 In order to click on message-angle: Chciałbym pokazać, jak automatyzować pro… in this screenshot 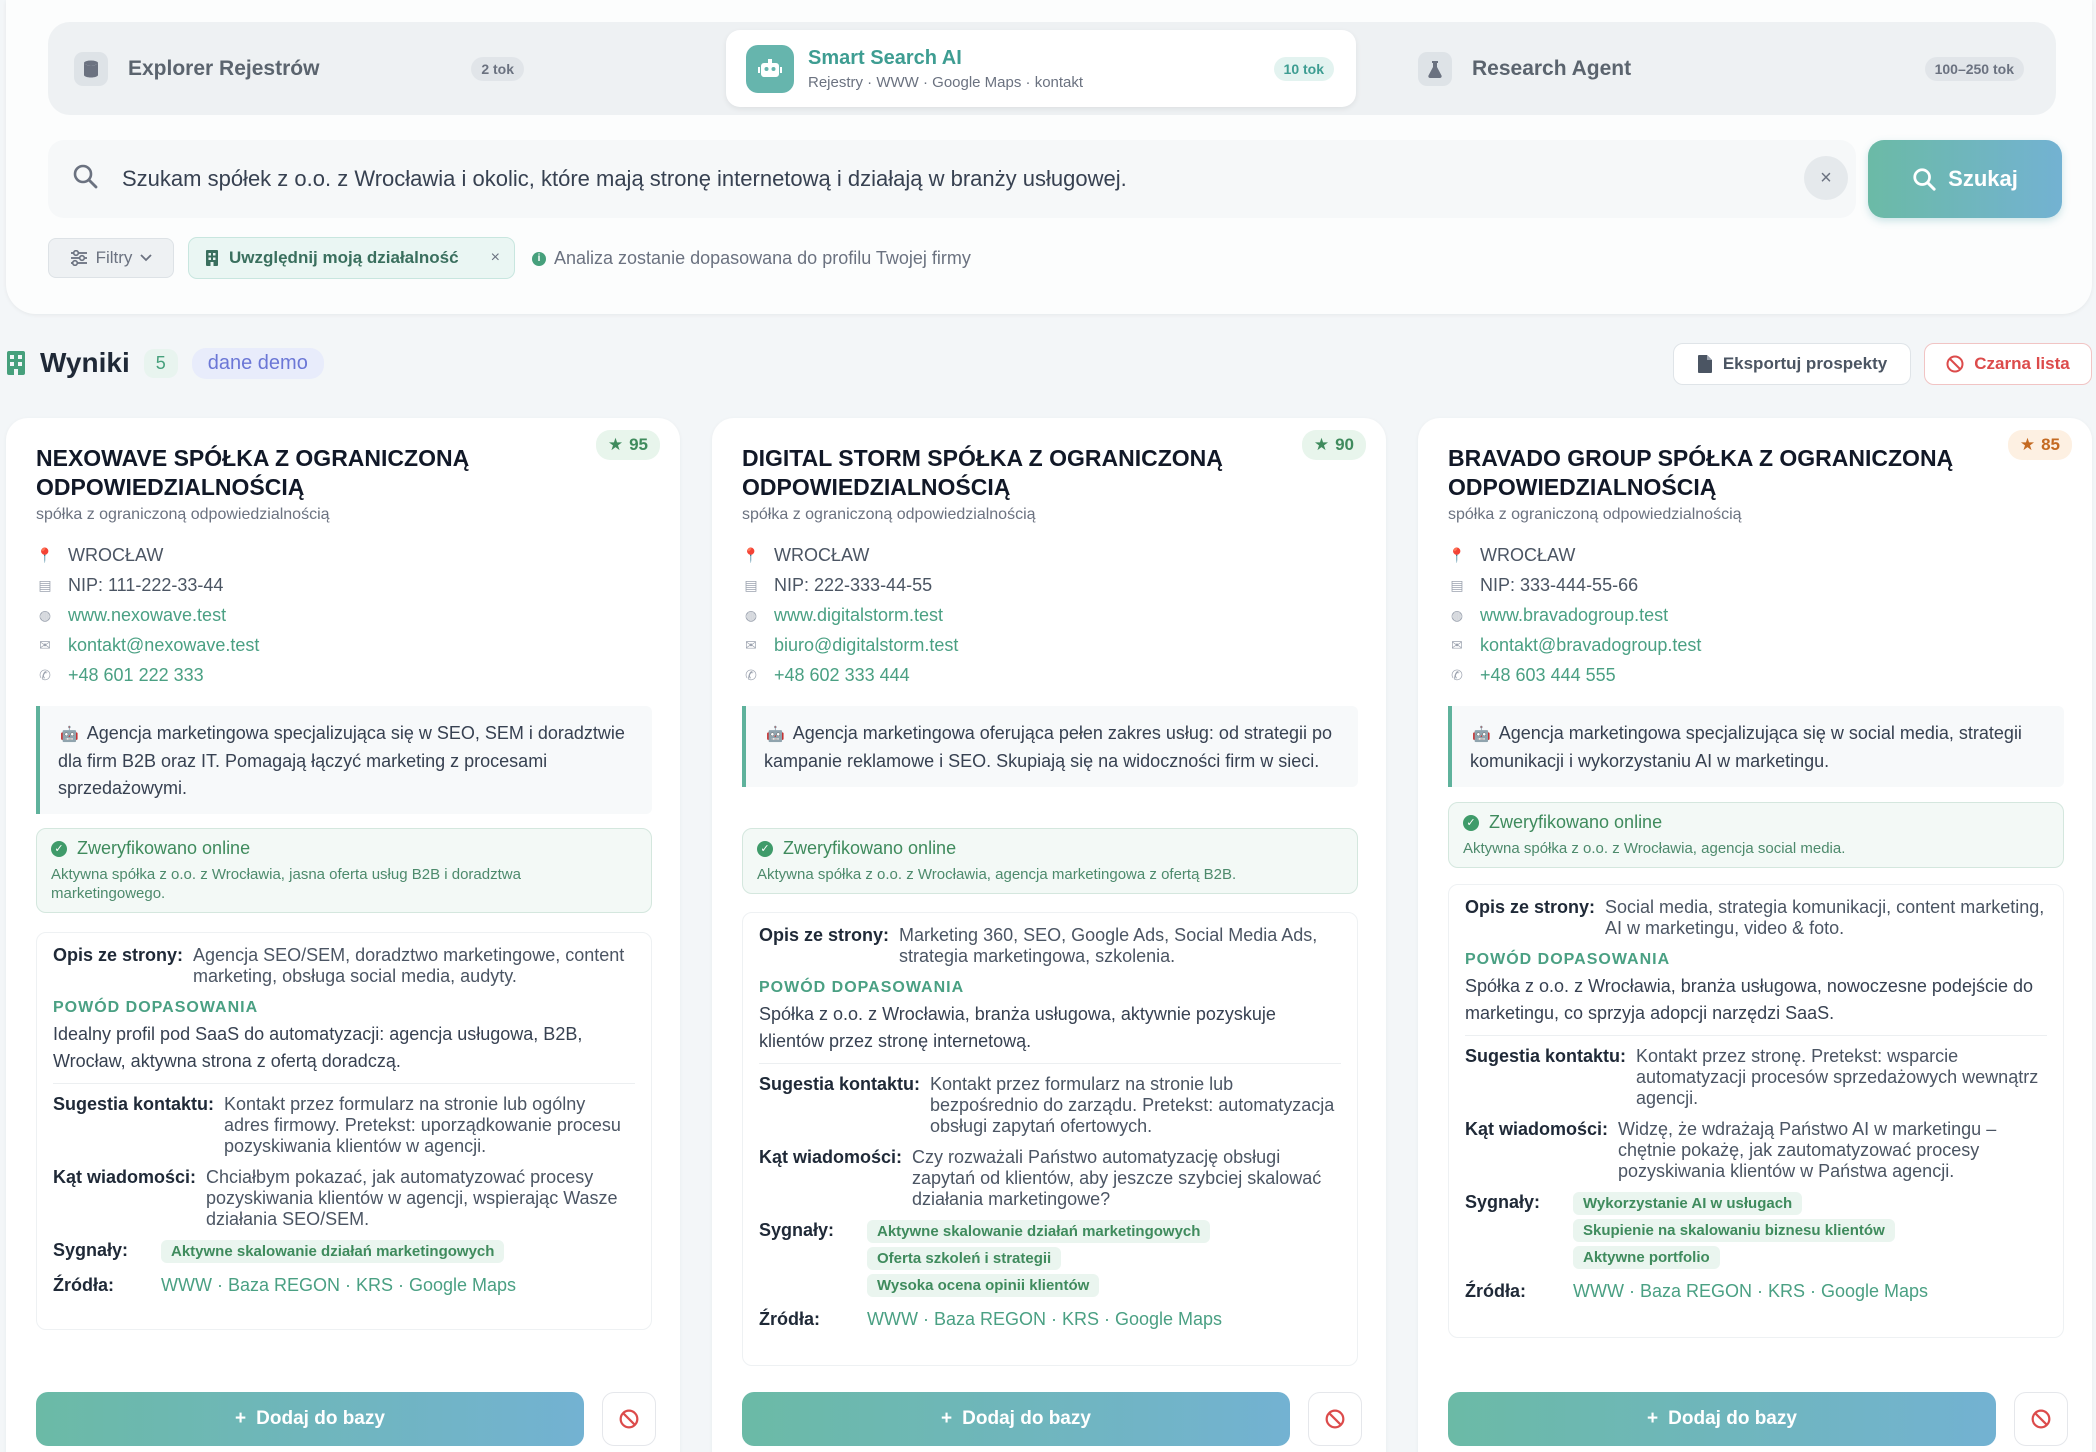, I will do `click(412, 1198)`.